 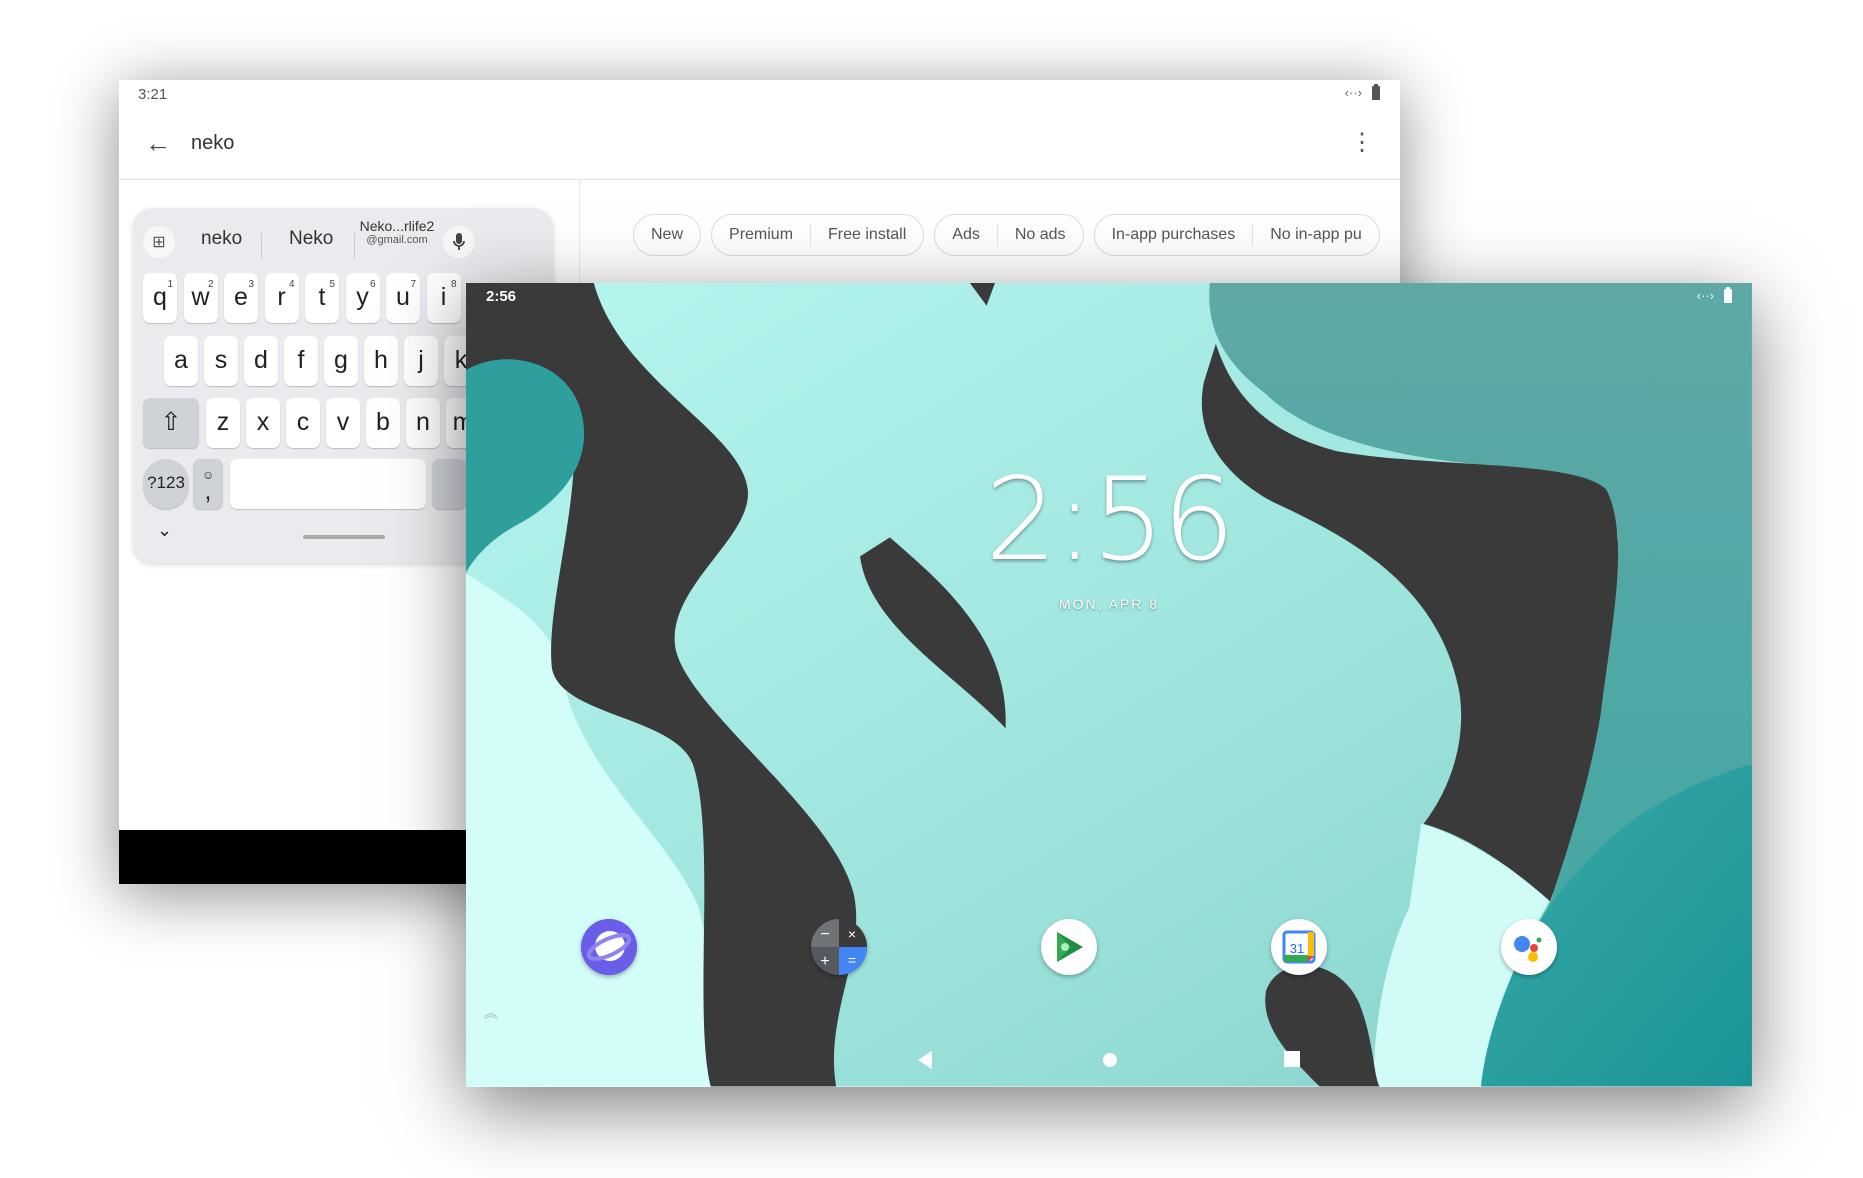 I want to click on nav-home-button, so click(x=1110, y=1062).